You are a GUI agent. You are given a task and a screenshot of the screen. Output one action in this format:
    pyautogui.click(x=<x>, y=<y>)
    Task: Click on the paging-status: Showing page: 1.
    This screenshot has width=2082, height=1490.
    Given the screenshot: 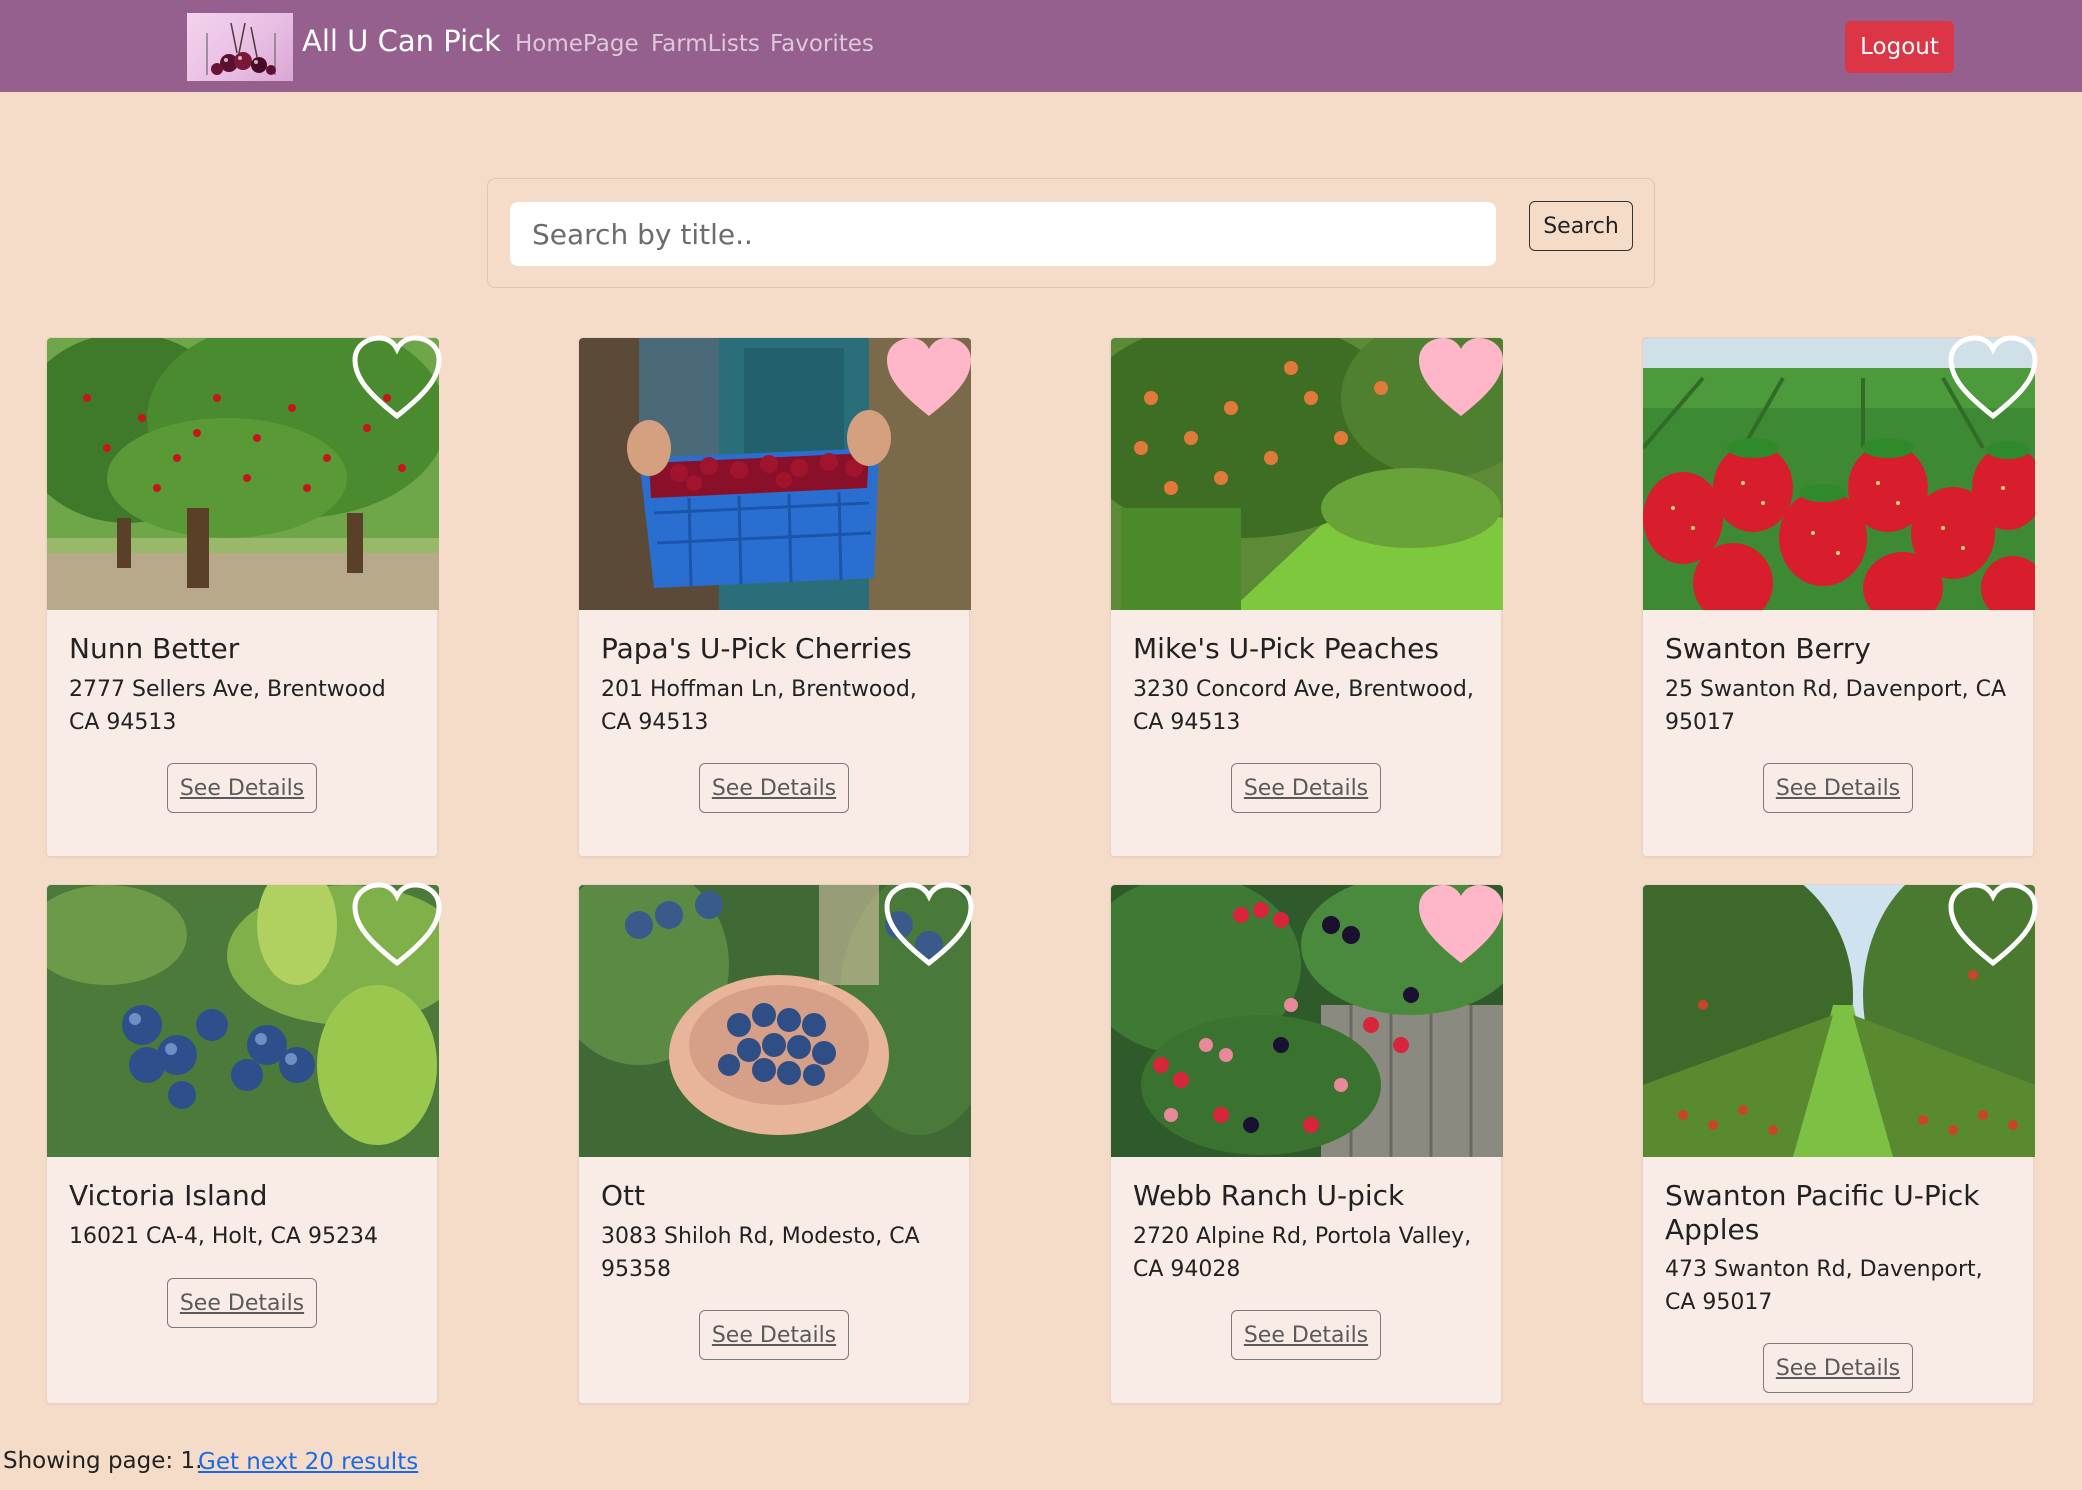 What is the action you would take?
    pyautogui.click(x=103, y=1461)
    